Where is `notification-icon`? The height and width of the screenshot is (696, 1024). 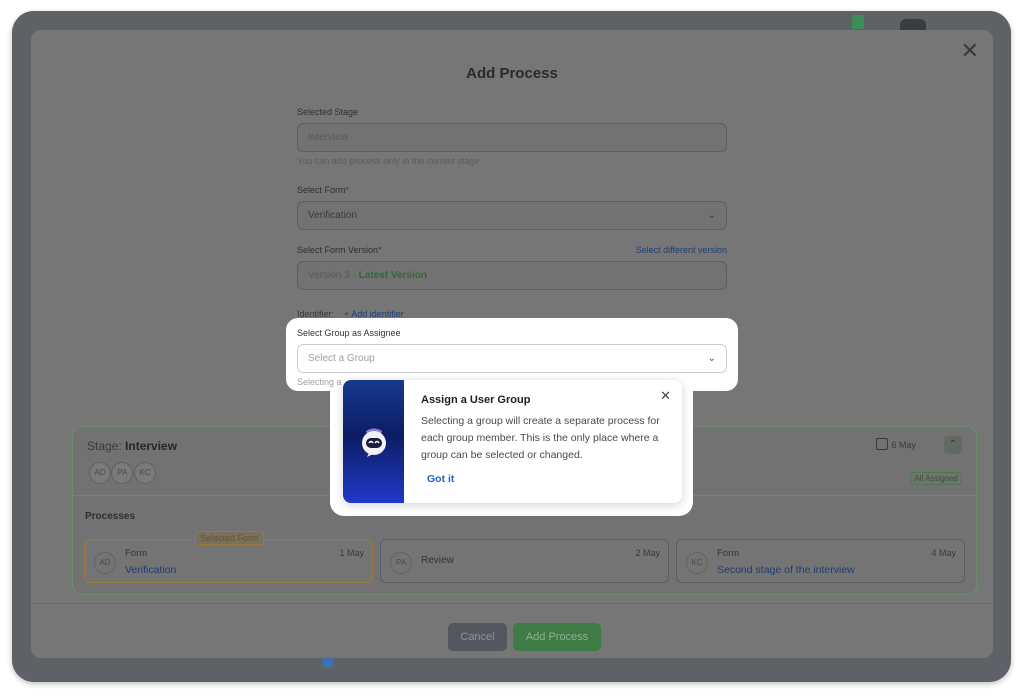 notification-icon is located at coordinates (858, 22).